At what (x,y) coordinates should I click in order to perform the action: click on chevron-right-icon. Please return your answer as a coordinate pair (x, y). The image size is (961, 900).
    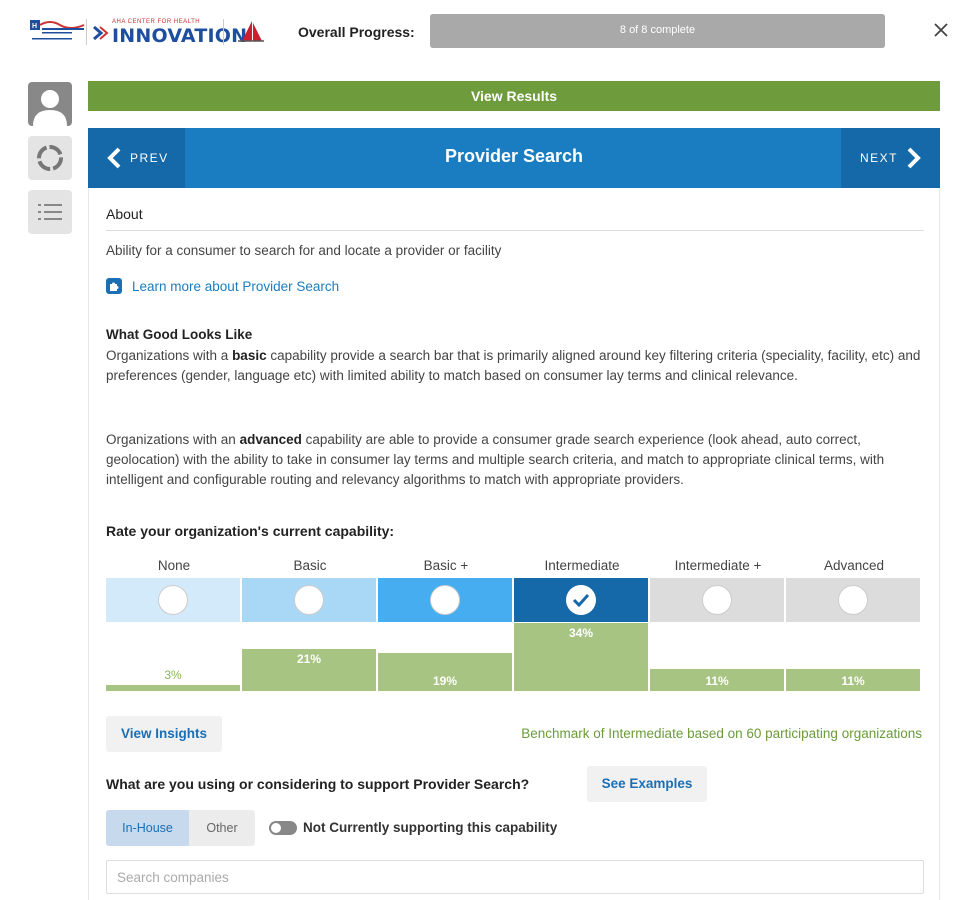
    Looking at the image, I should click on (914, 158).